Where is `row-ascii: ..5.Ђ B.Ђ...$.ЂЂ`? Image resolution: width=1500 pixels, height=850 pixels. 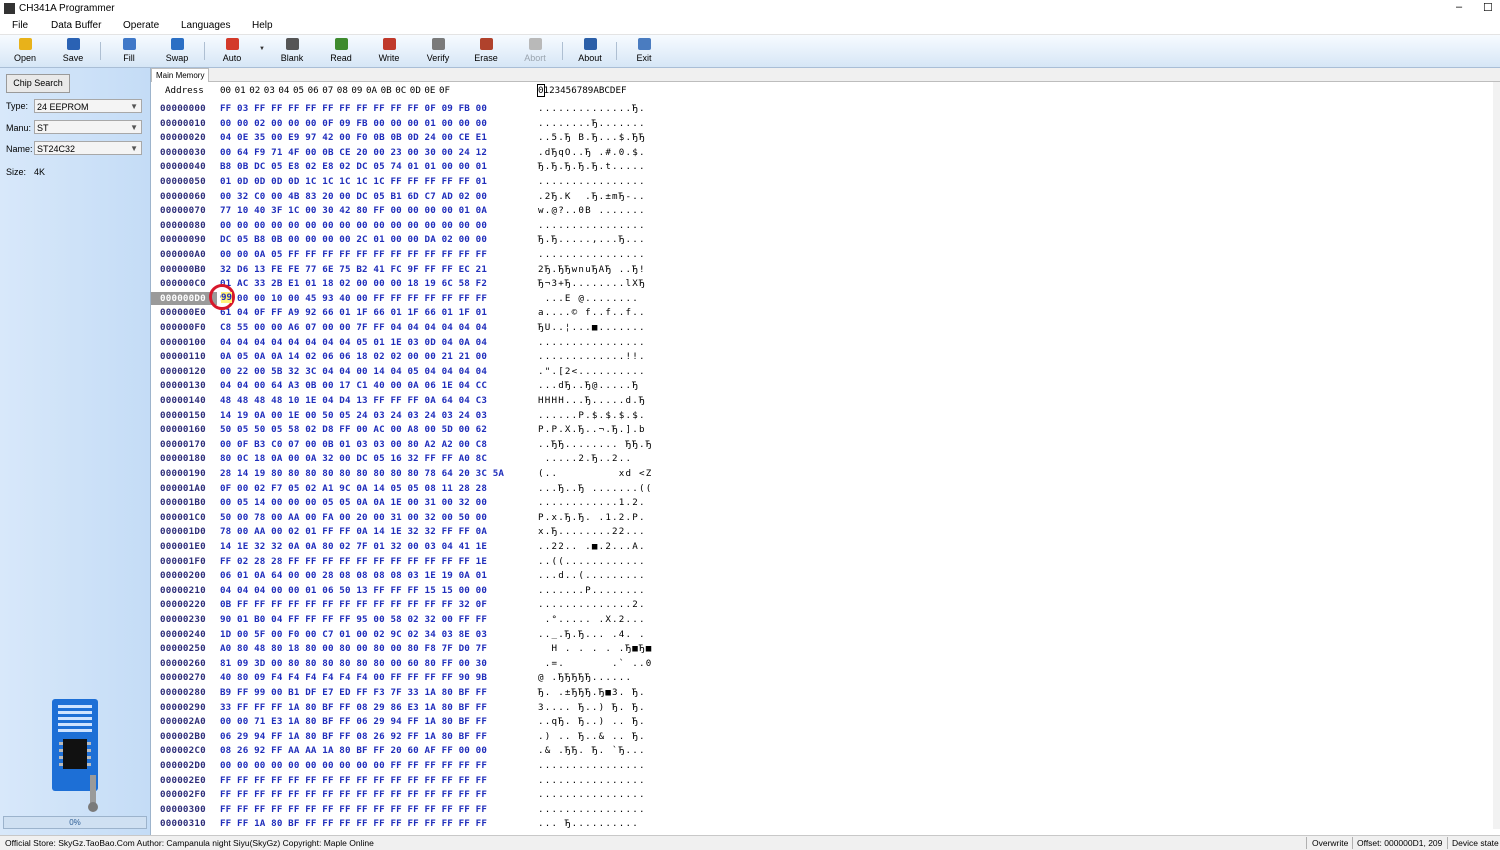 row-ascii: ..5.Ђ B.Ђ...$.ЂЂ is located at coordinates (592, 137).